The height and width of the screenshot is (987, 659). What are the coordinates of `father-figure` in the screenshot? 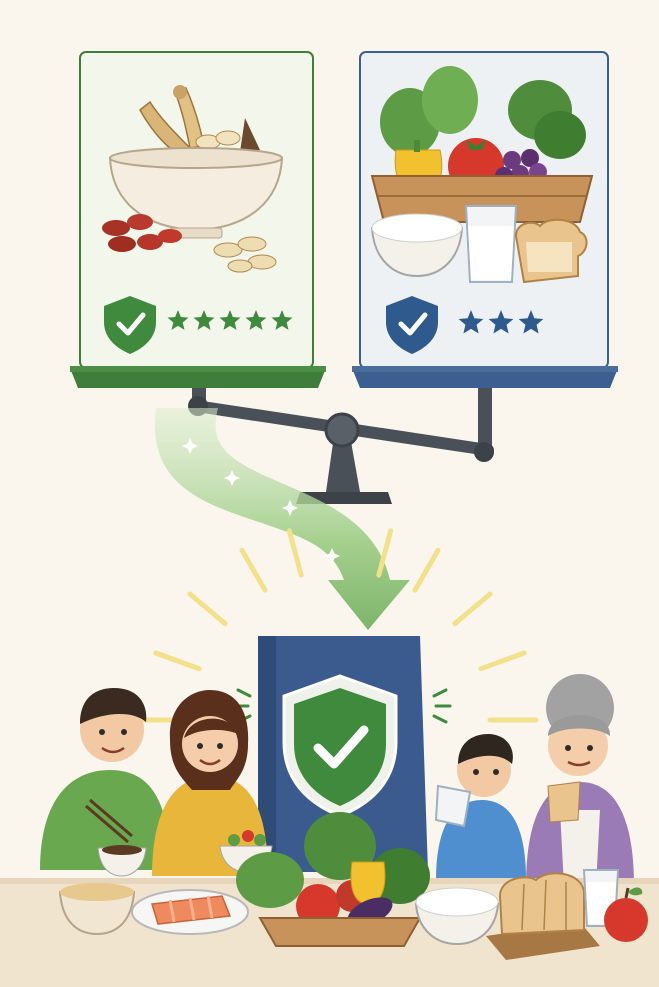 It's located at (105, 782).